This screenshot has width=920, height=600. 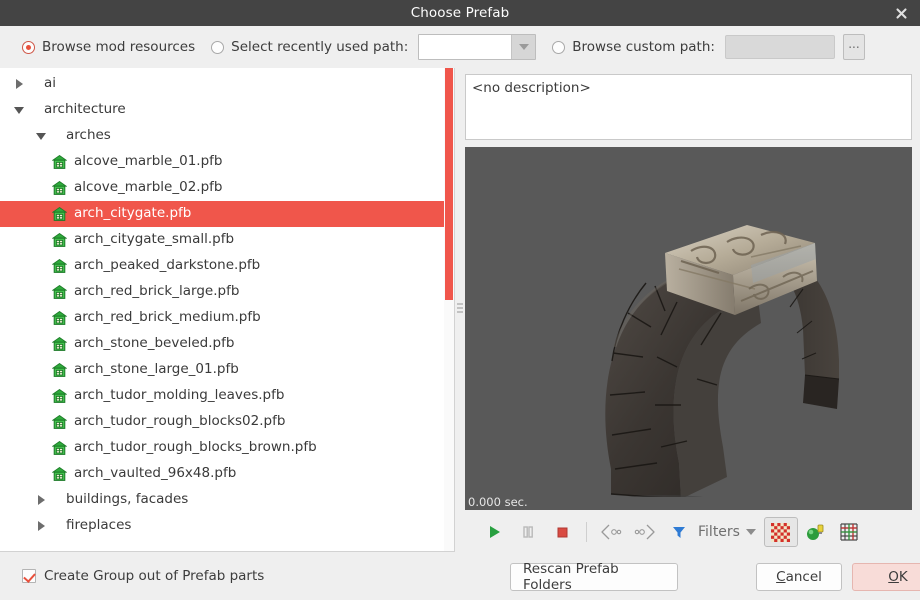 What do you see at coordinates (155, 473) in the screenshot?
I see `tree-node-label: arch_vaulted_96x48.pfb` at bounding box center [155, 473].